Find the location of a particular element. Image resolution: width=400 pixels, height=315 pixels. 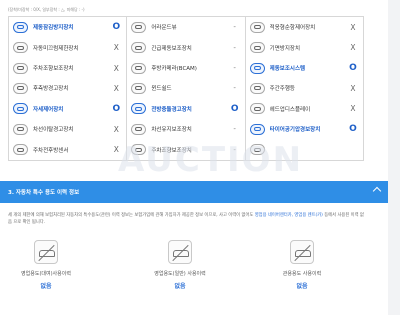

option-label: 윈드쉴드 is located at coordinates (161, 89).